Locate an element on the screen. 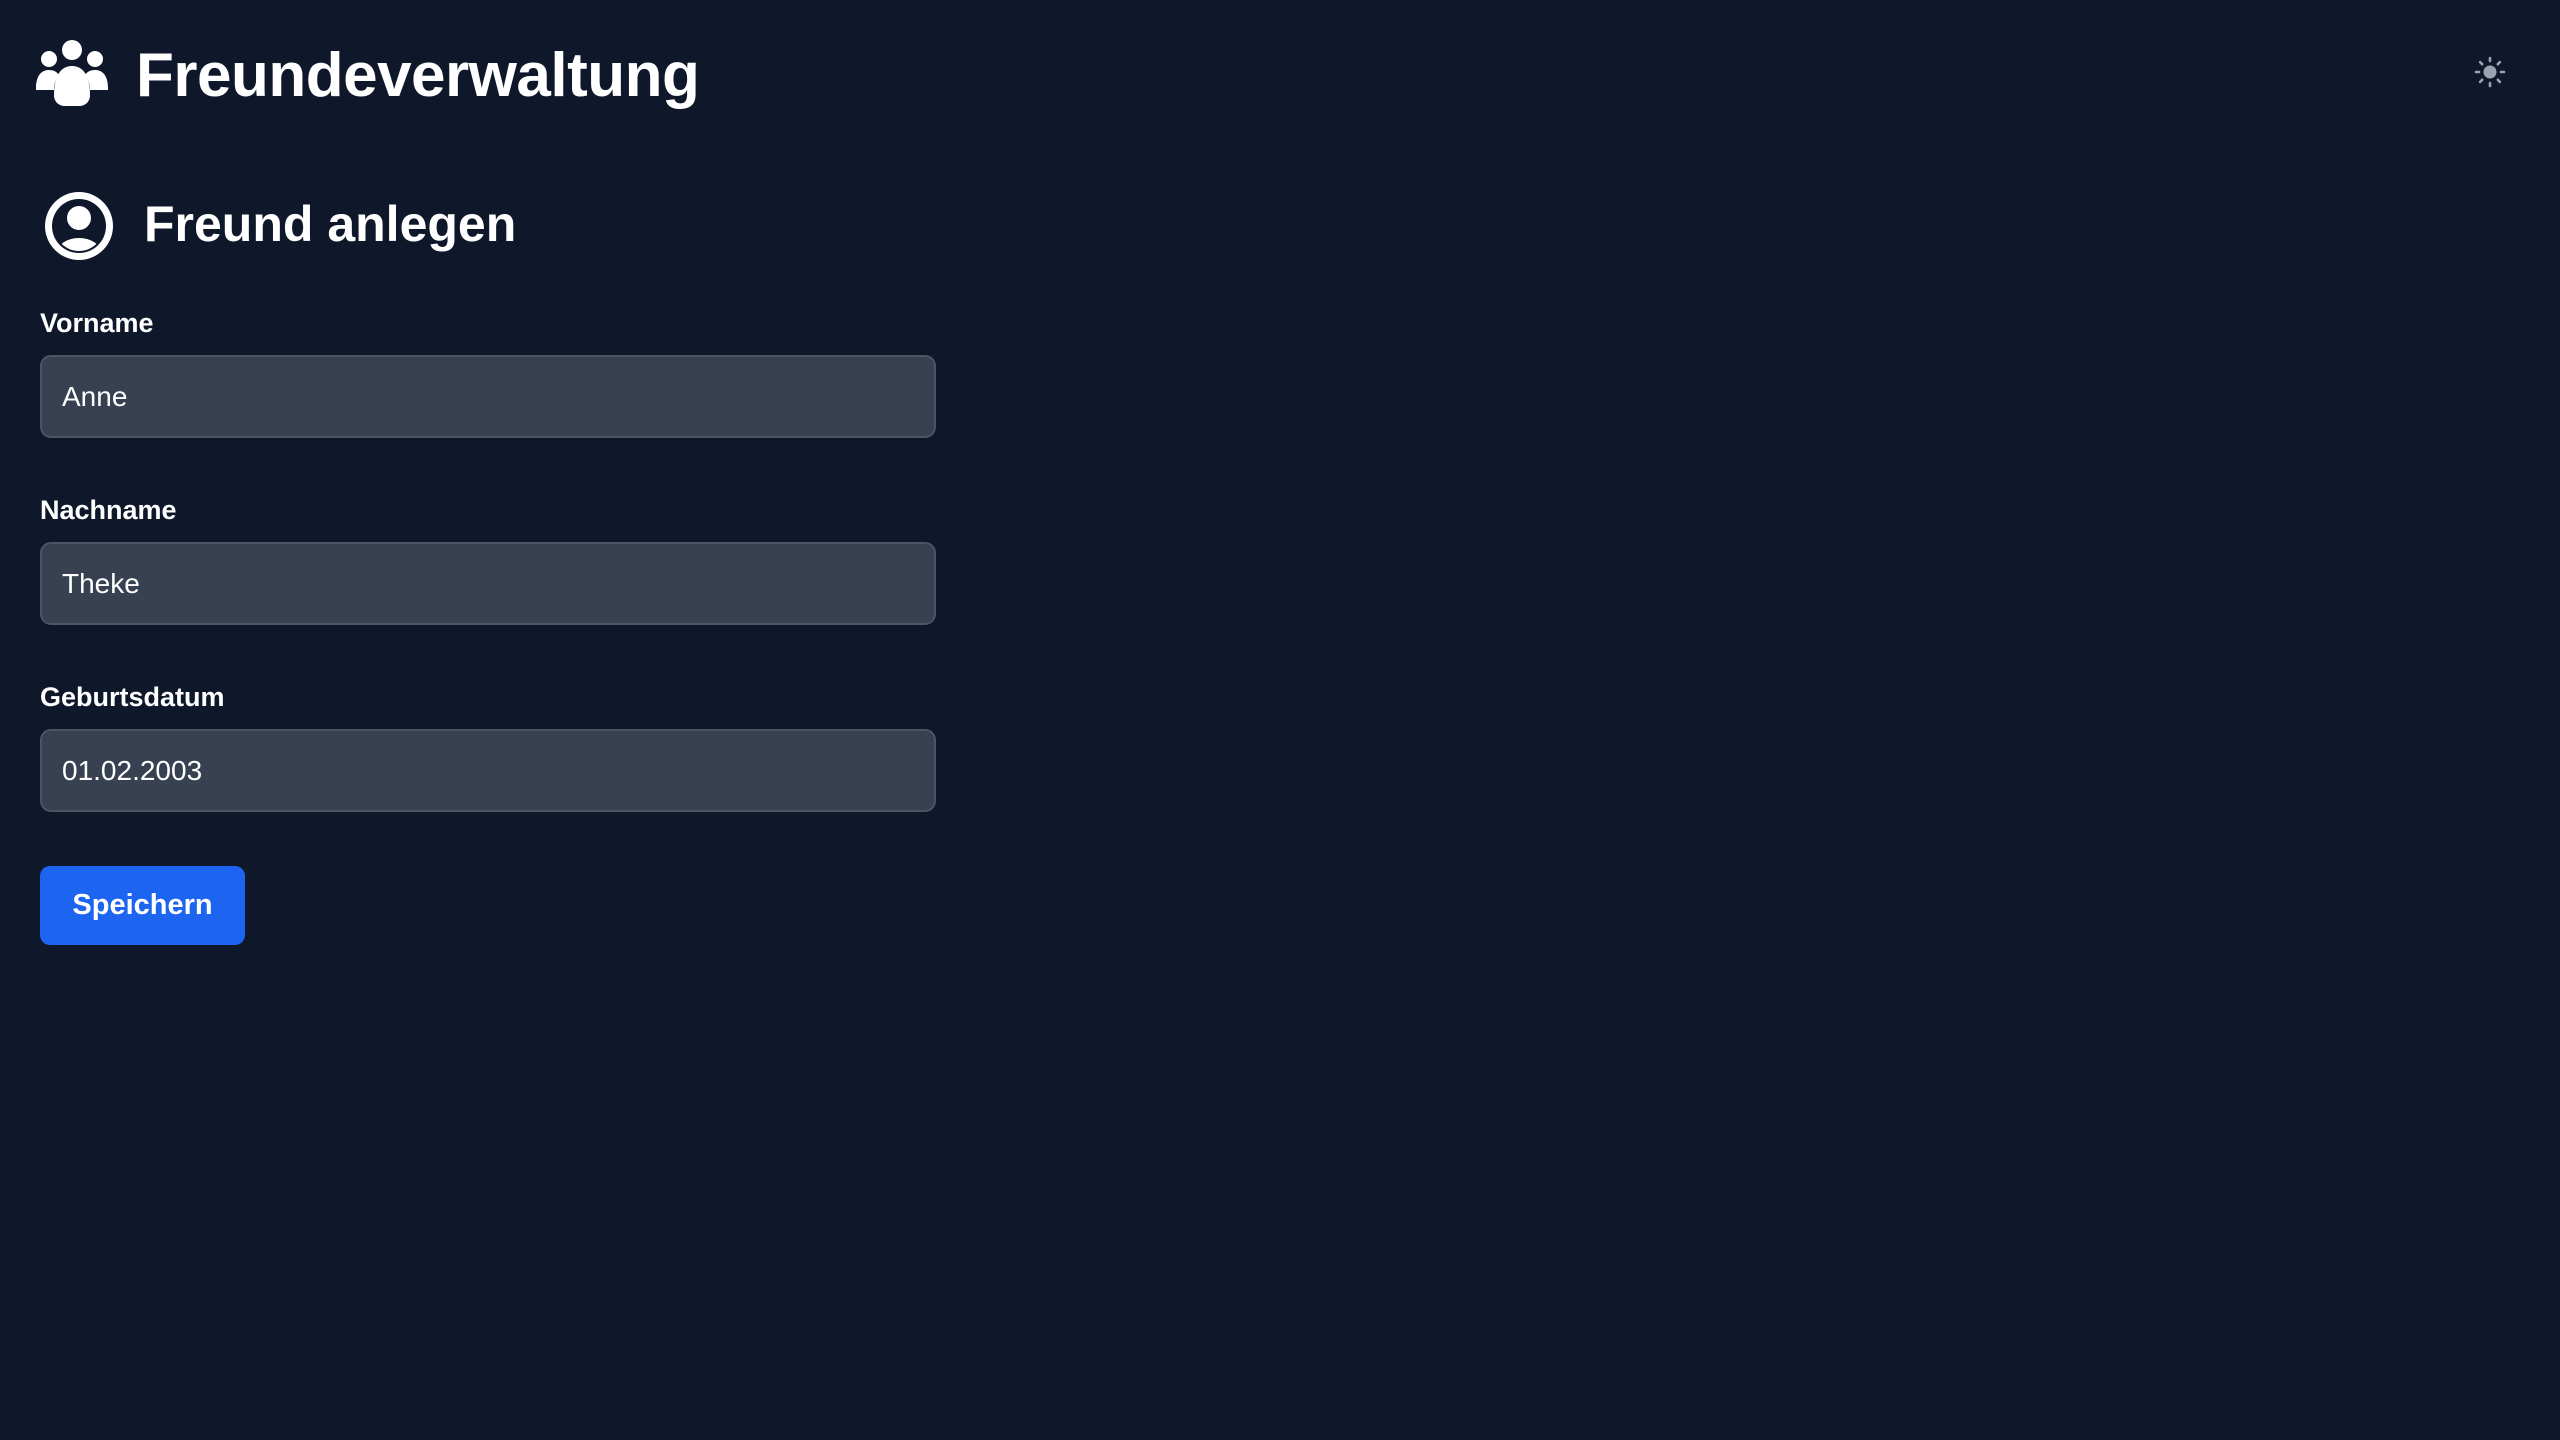 Image resolution: width=2560 pixels, height=1440 pixels. theme-toggle-button is located at coordinates (2490, 72).